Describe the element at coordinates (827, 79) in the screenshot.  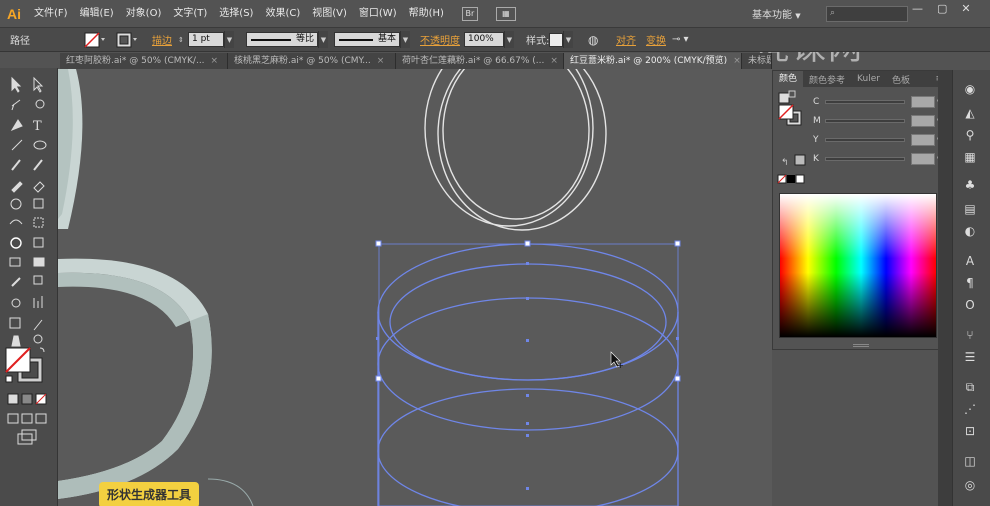
I see `tab-color-guide: 颜色参考` at that location.